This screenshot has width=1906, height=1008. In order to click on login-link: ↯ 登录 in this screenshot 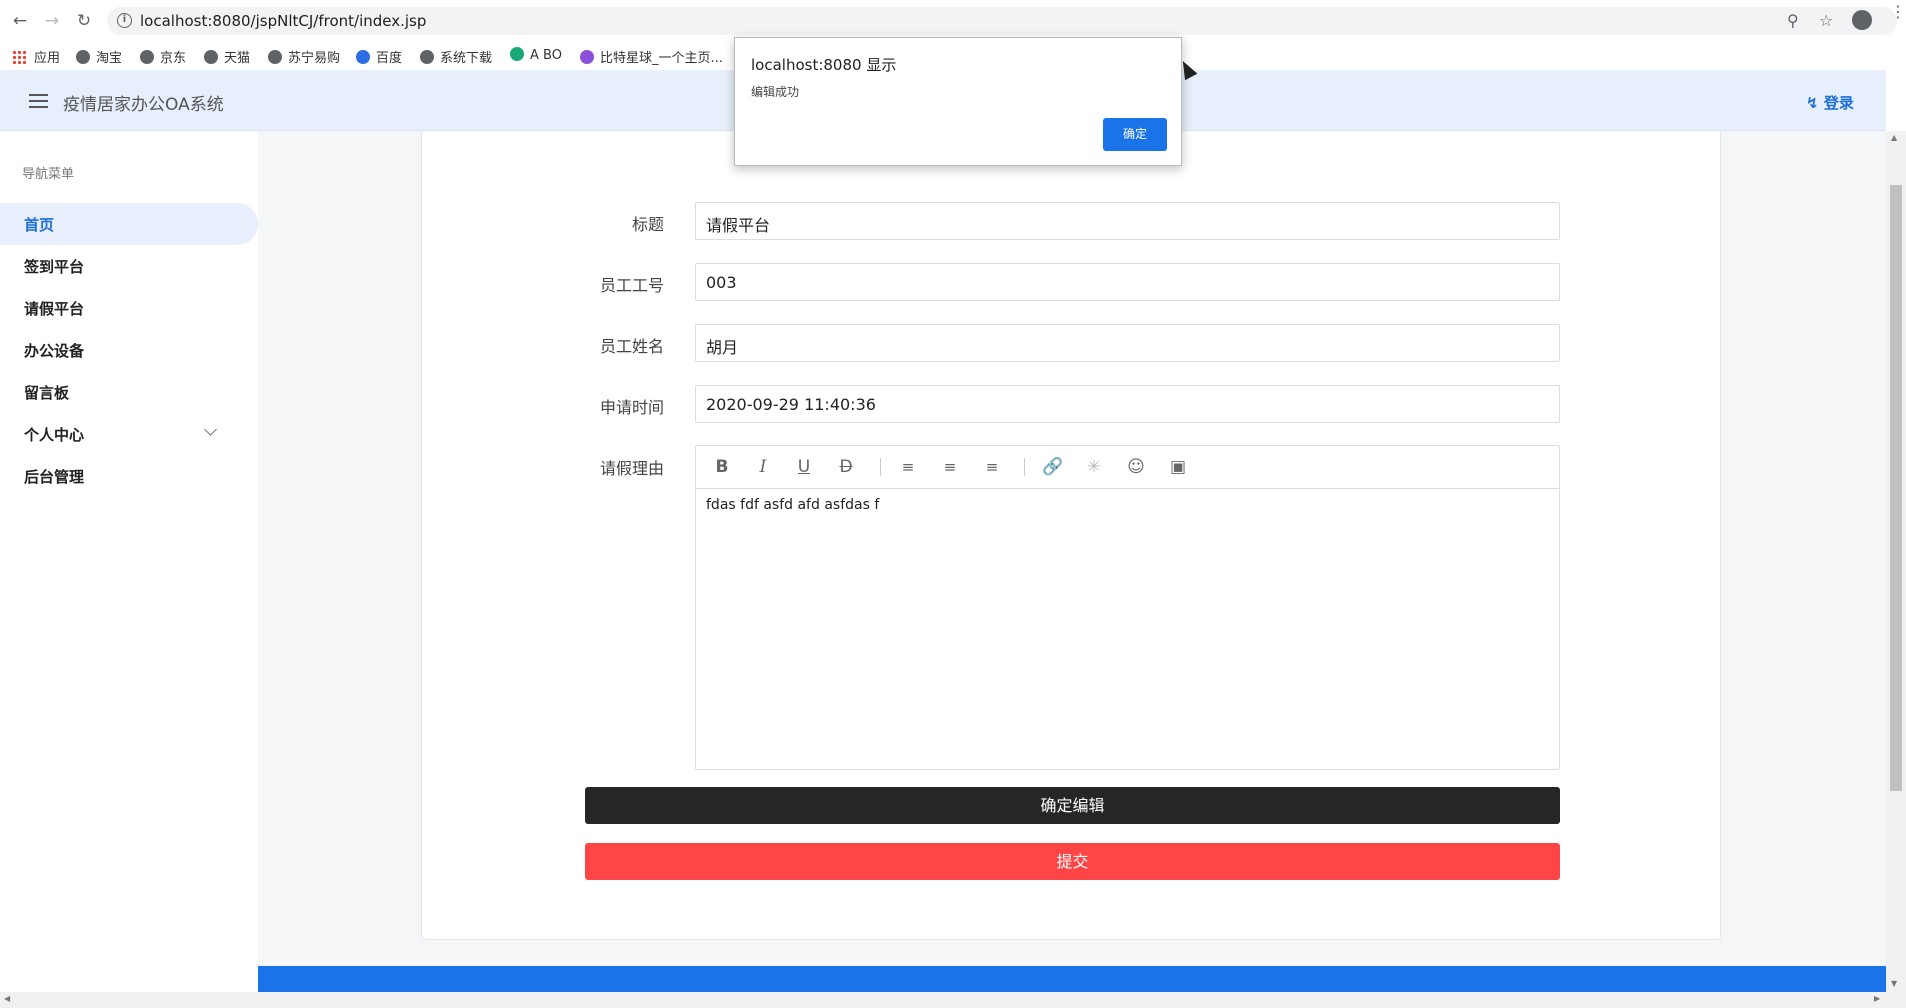, I will do `click(1830, 102)`.